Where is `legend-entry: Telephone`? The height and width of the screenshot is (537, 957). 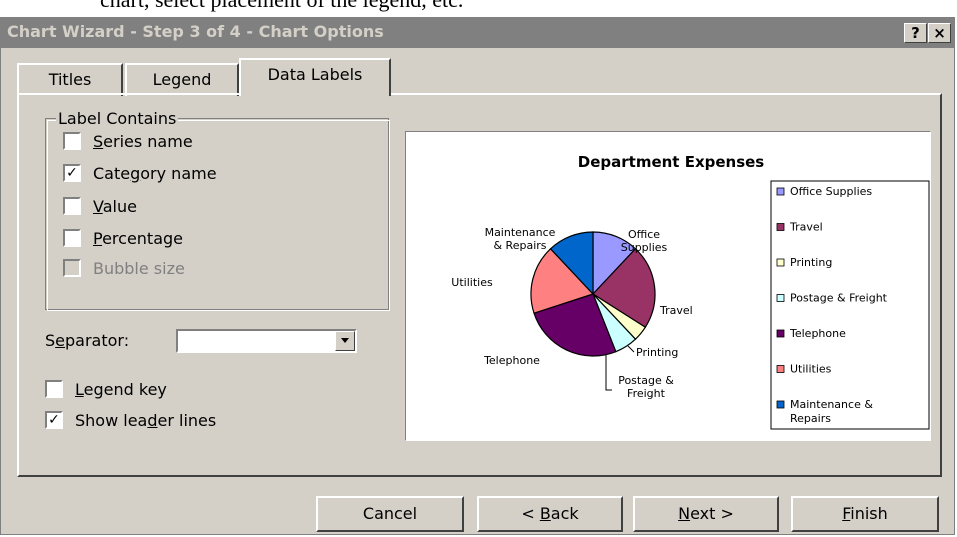
legend-entry: Telephone is located at coordinates (817, 333).